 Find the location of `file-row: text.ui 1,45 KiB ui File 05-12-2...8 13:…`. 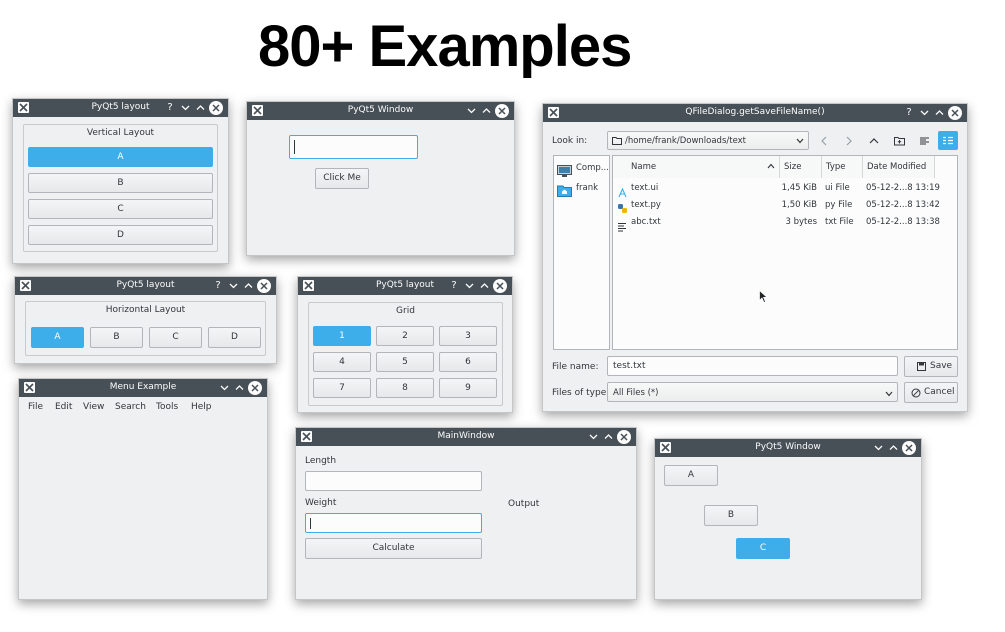

file-row: text.ui 1,45 KiB ui File 05-12-2...8 13:… is located at coordinates (785, 189).